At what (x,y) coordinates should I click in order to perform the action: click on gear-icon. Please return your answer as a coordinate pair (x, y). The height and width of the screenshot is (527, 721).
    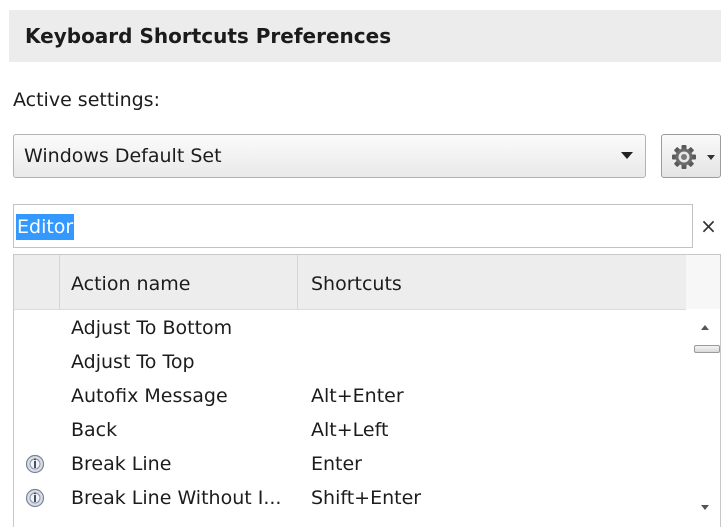
    Looking at the image, I should click on (684, 157).